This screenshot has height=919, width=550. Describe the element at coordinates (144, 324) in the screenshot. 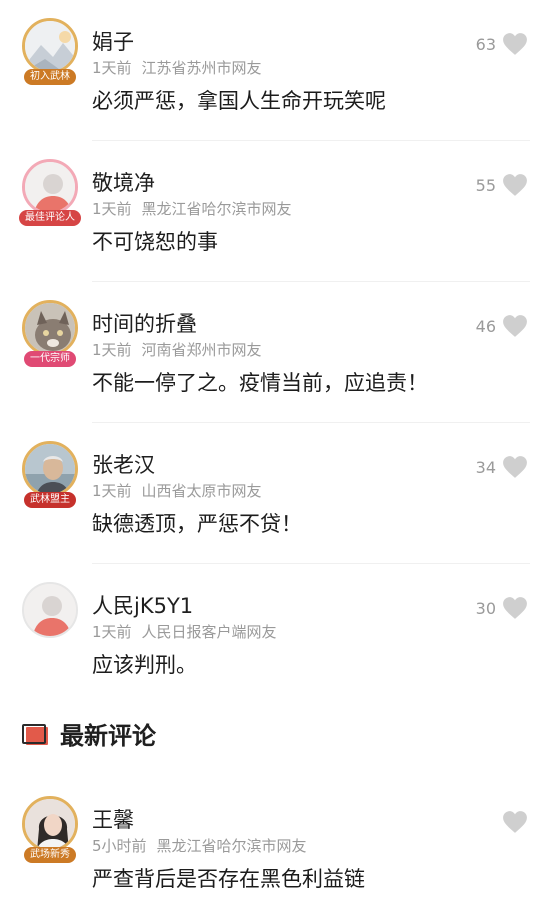

I see `username: 时间的折叠` at that location.